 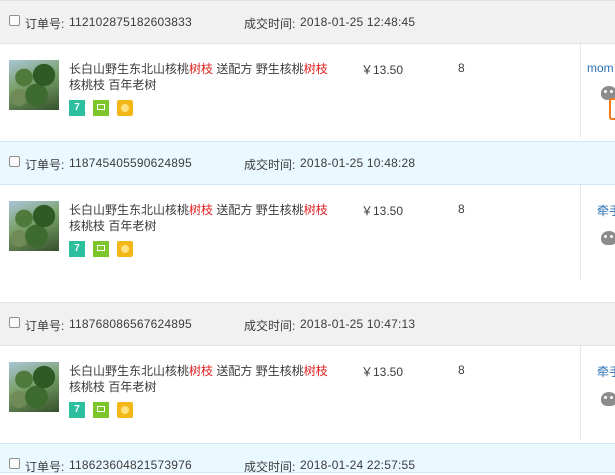 I want to click on order-number: 118745405590624895, so click(x=130, y=163).